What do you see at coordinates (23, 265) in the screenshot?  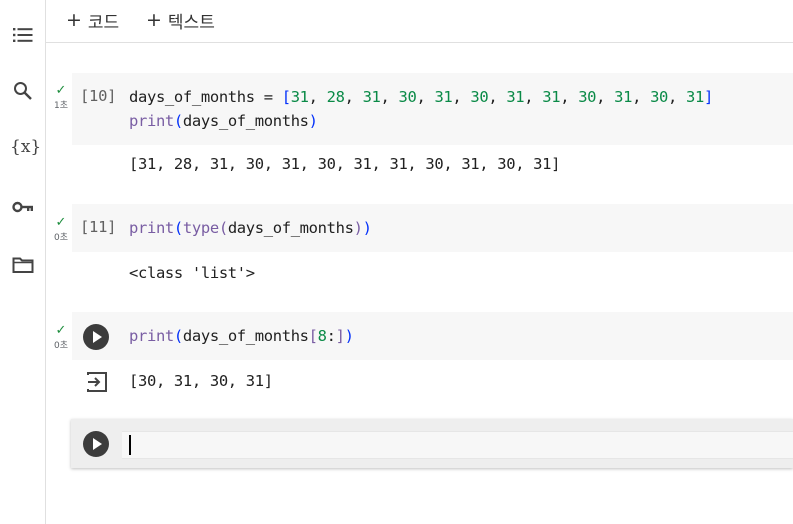 I see `folder-icon` at bounding box center [23, 265].